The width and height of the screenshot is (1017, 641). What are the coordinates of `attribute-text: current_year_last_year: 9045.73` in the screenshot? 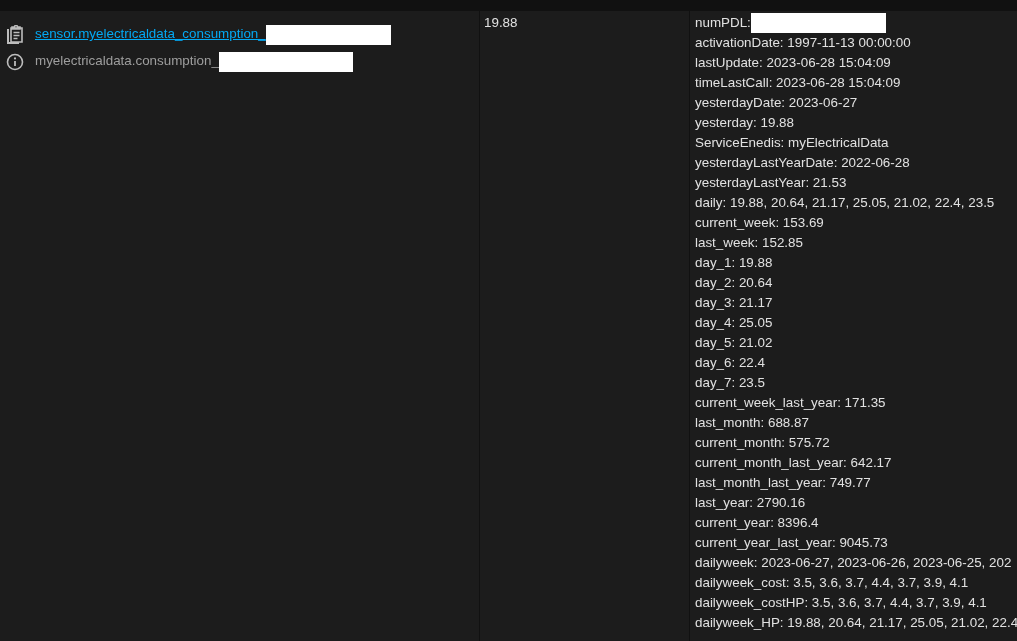 It's located at (791, 543).